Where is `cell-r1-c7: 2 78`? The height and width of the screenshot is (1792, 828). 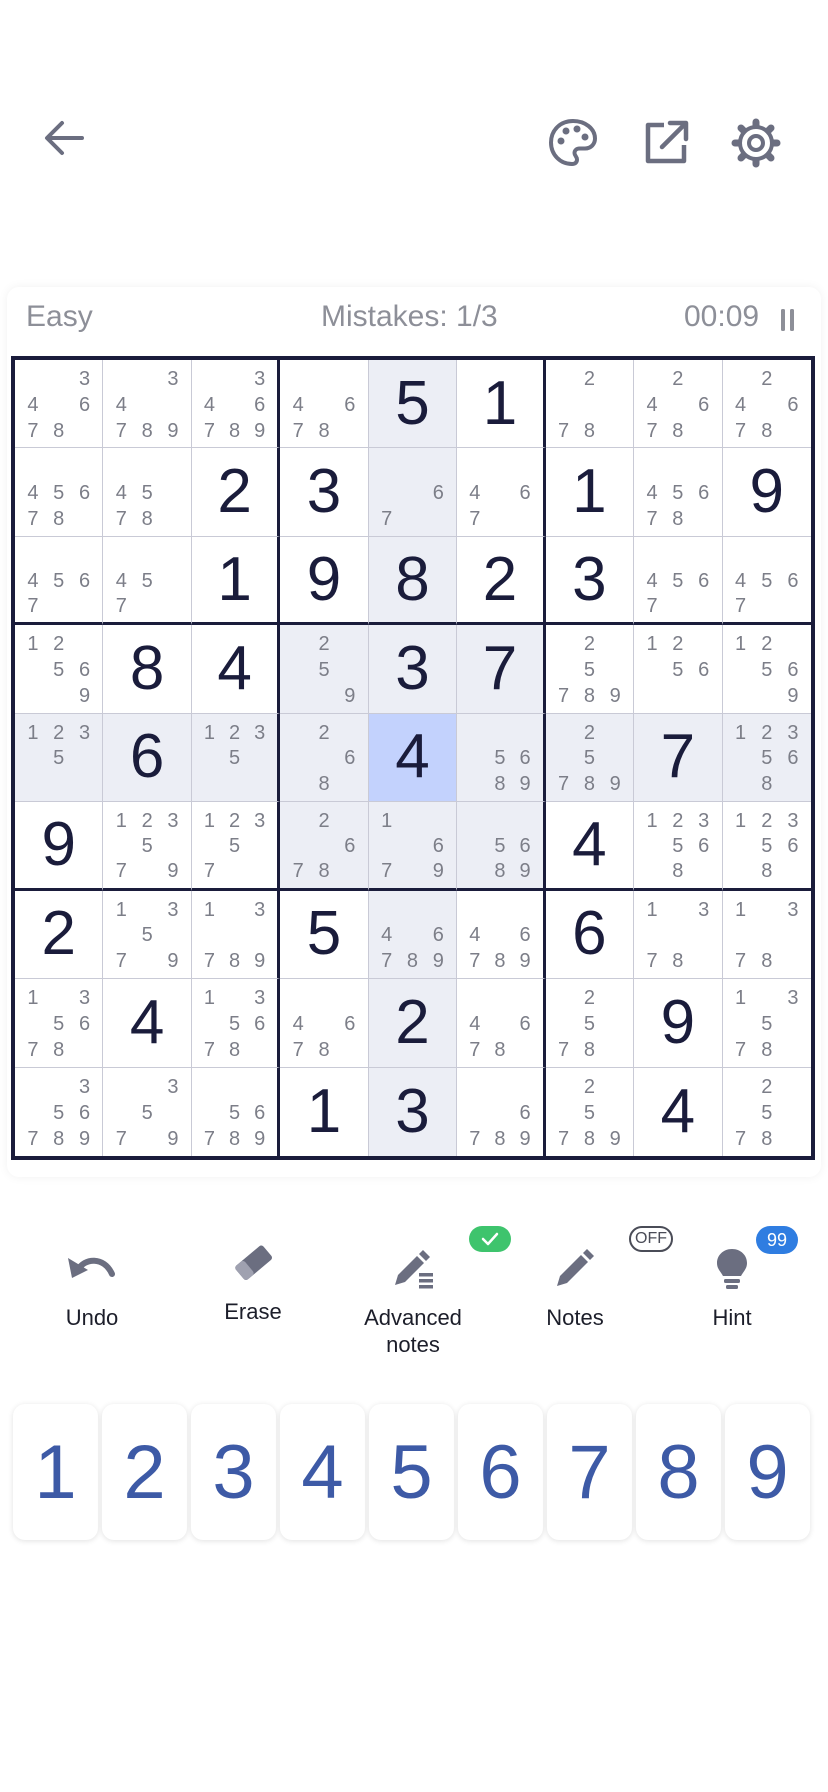
cell-r1-c7: 2 78 is located at coordinates (590, 404).